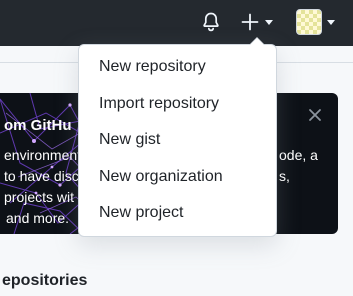  Describe the element at coordinates (177, 177) in the screenshot. I see `menu-item-new-organization: New organization` at that location.